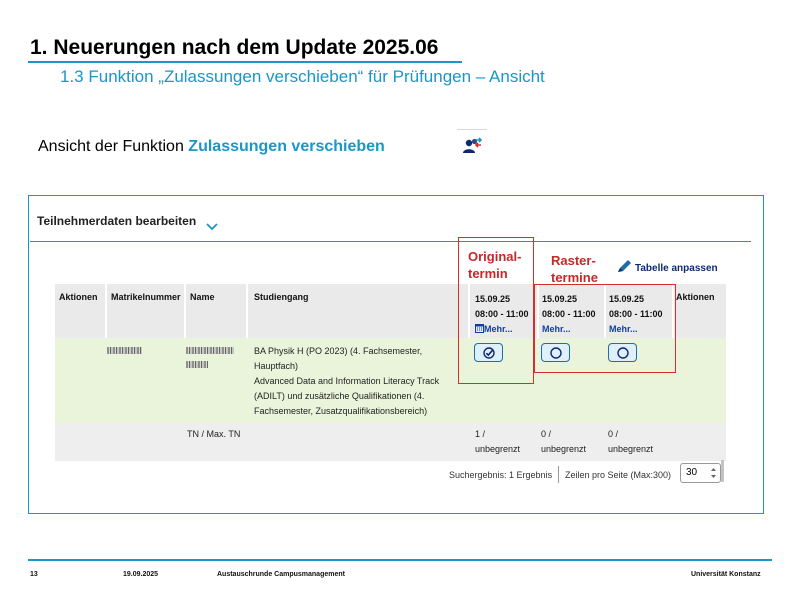  Describe the element at coordinates (217, 311) in the screenshot. I see `column-header-name: Name` at that location.